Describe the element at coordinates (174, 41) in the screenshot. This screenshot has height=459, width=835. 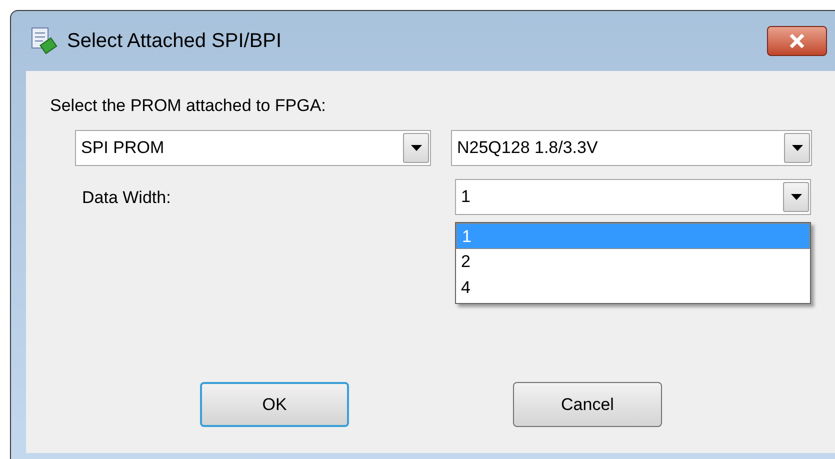
I see `window-title: Select Attached SPI/BPI` at that location.